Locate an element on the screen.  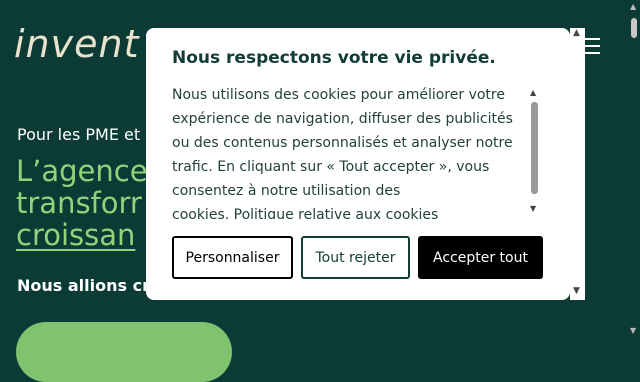
hero-subtitle: Pour les PME et C is located at coordinates (87, 134).